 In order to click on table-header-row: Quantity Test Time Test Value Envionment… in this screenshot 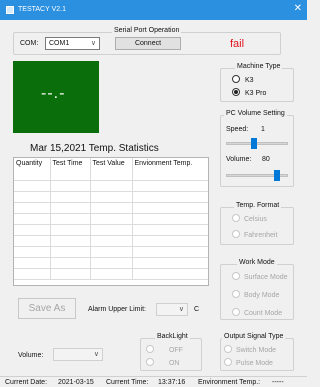, I will do `click(111, 163)`.